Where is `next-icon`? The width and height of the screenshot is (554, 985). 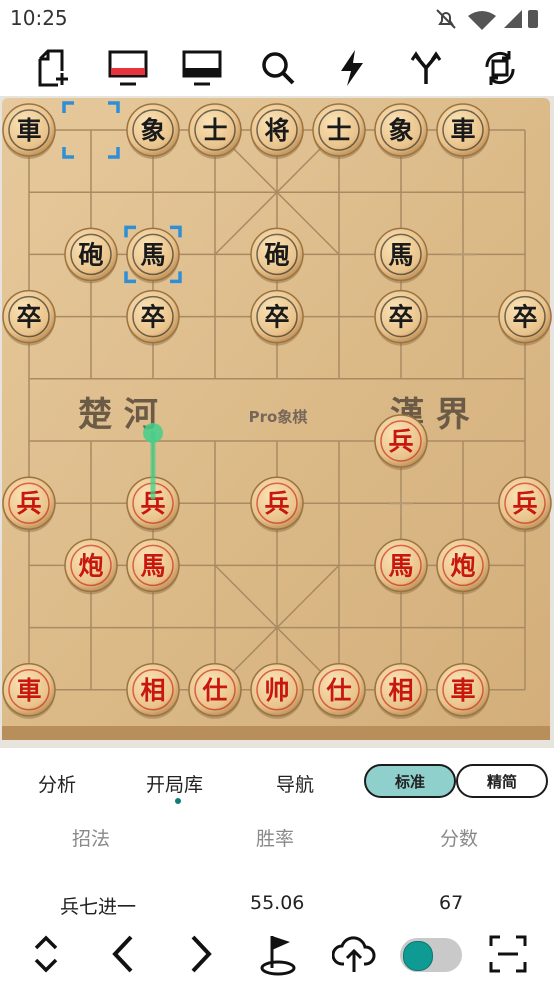 next-icon is located at coordinates (200, 954).